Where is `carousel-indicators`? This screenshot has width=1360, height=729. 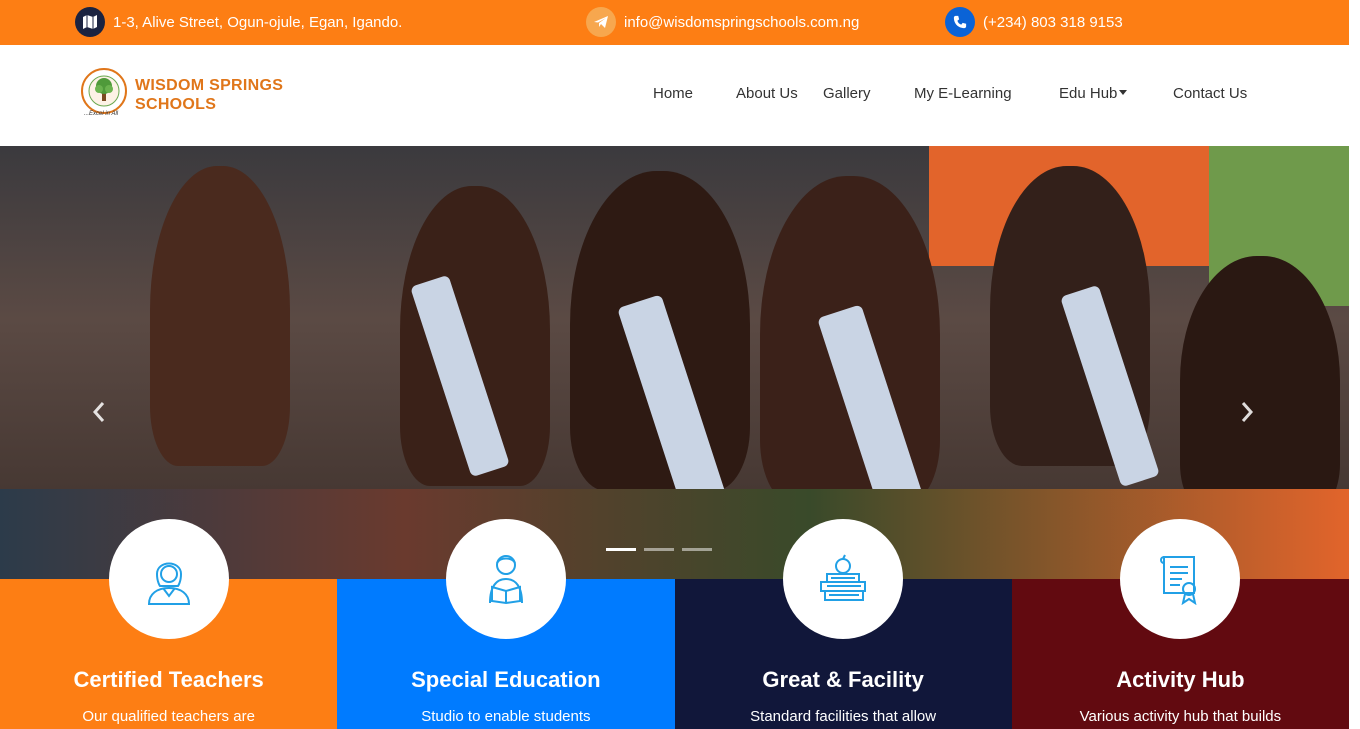 carousel-indicators is located at coordinates (659, 549).